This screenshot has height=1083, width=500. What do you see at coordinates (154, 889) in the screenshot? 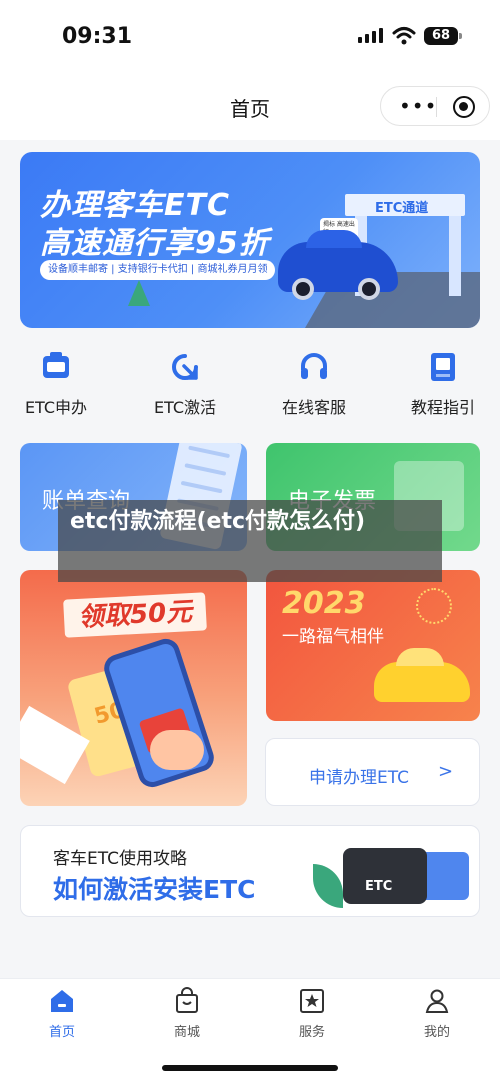
I see `guide-title: 如何激活安装ETC` at bounding box center [154, 889].